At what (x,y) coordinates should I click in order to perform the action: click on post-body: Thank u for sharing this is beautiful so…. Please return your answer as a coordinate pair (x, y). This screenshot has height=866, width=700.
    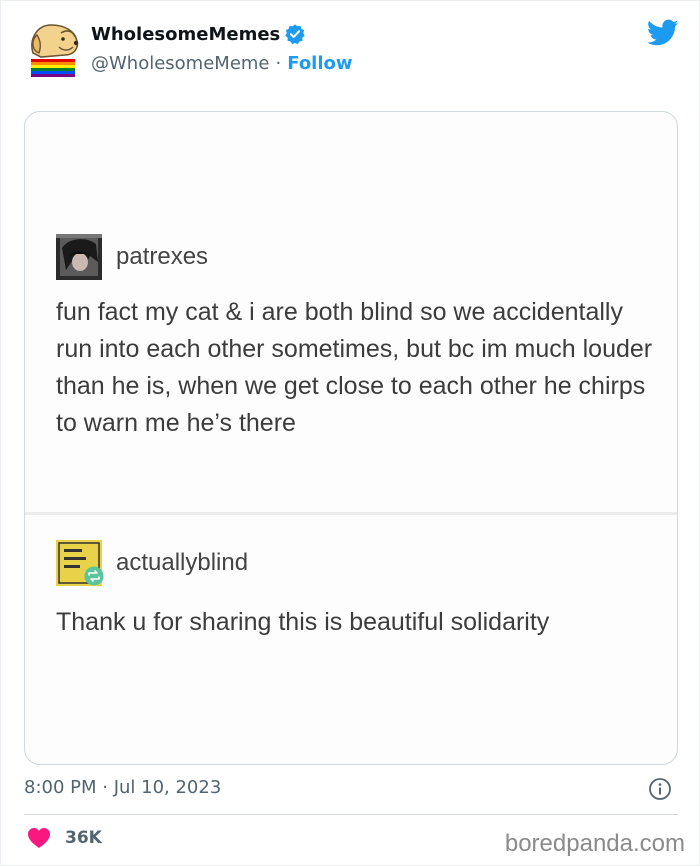
    Looking at the image, I should click on (303, 622).